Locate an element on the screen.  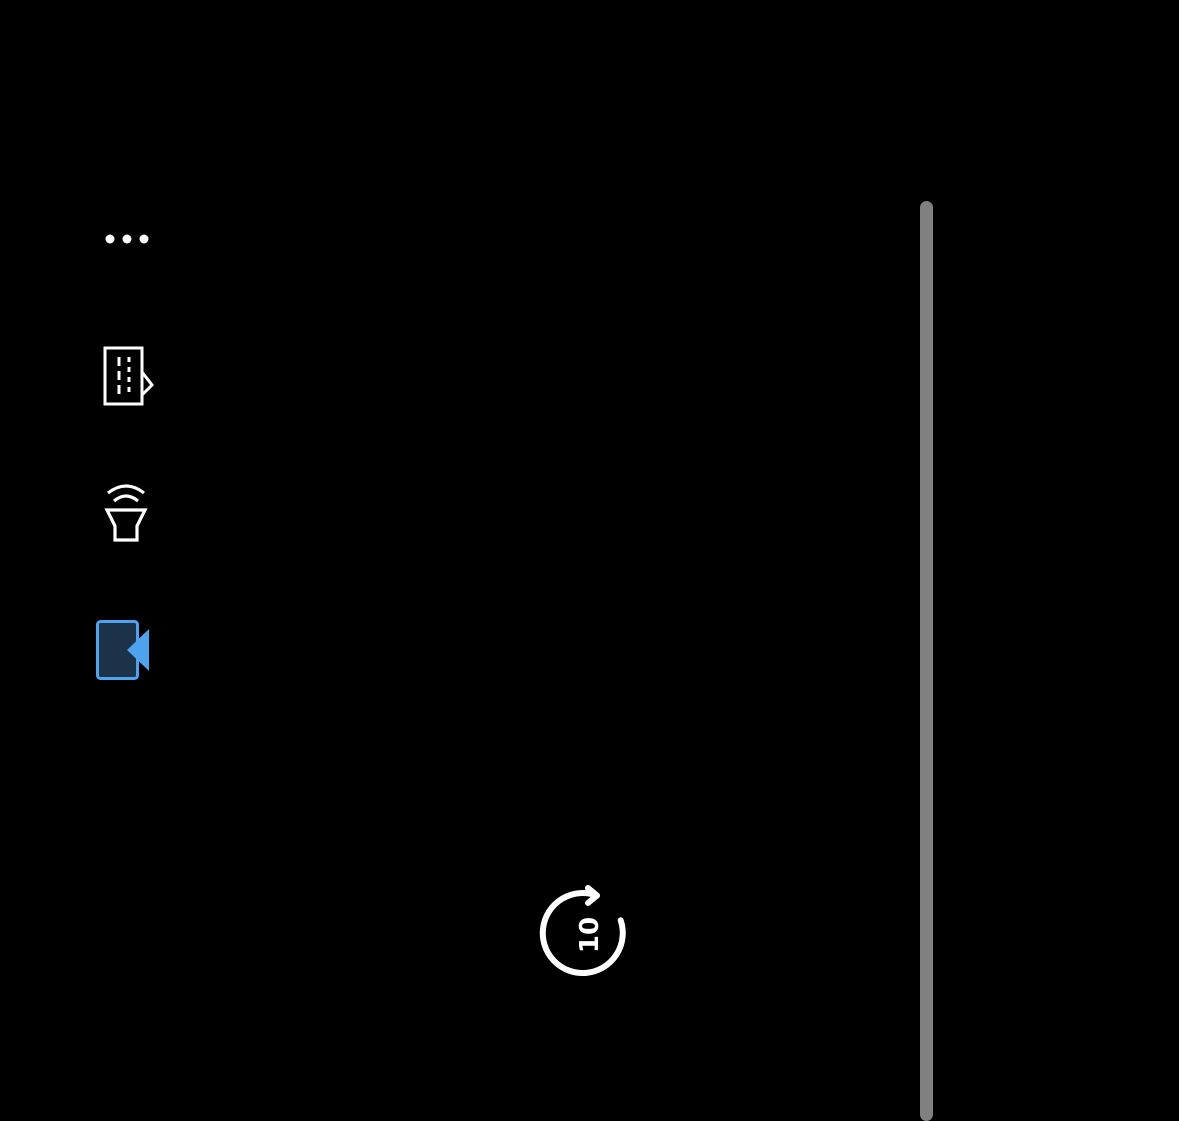
pip-collapse-icon is located at coordinates (122, 650).